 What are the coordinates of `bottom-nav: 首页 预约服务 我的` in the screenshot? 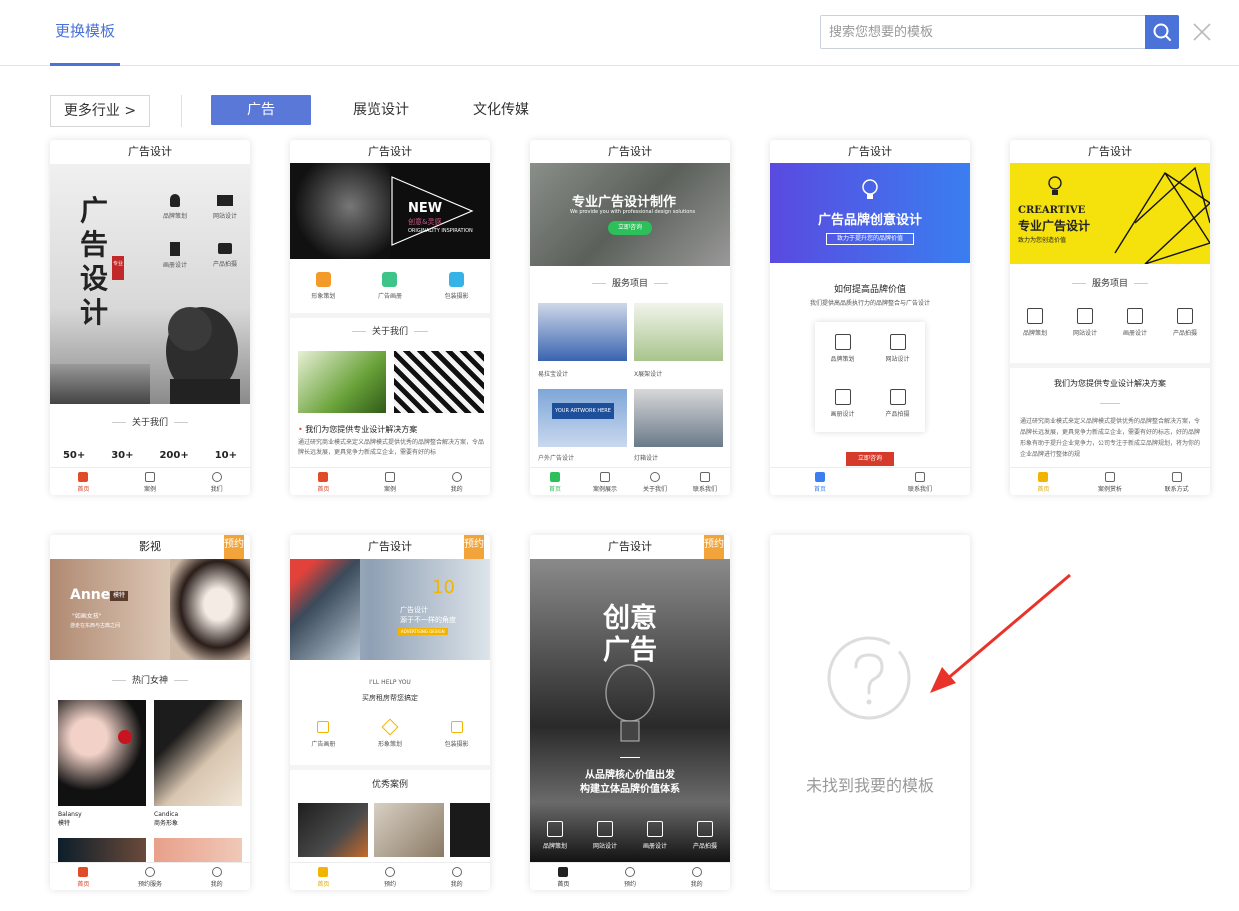 It's located at (150, 876).